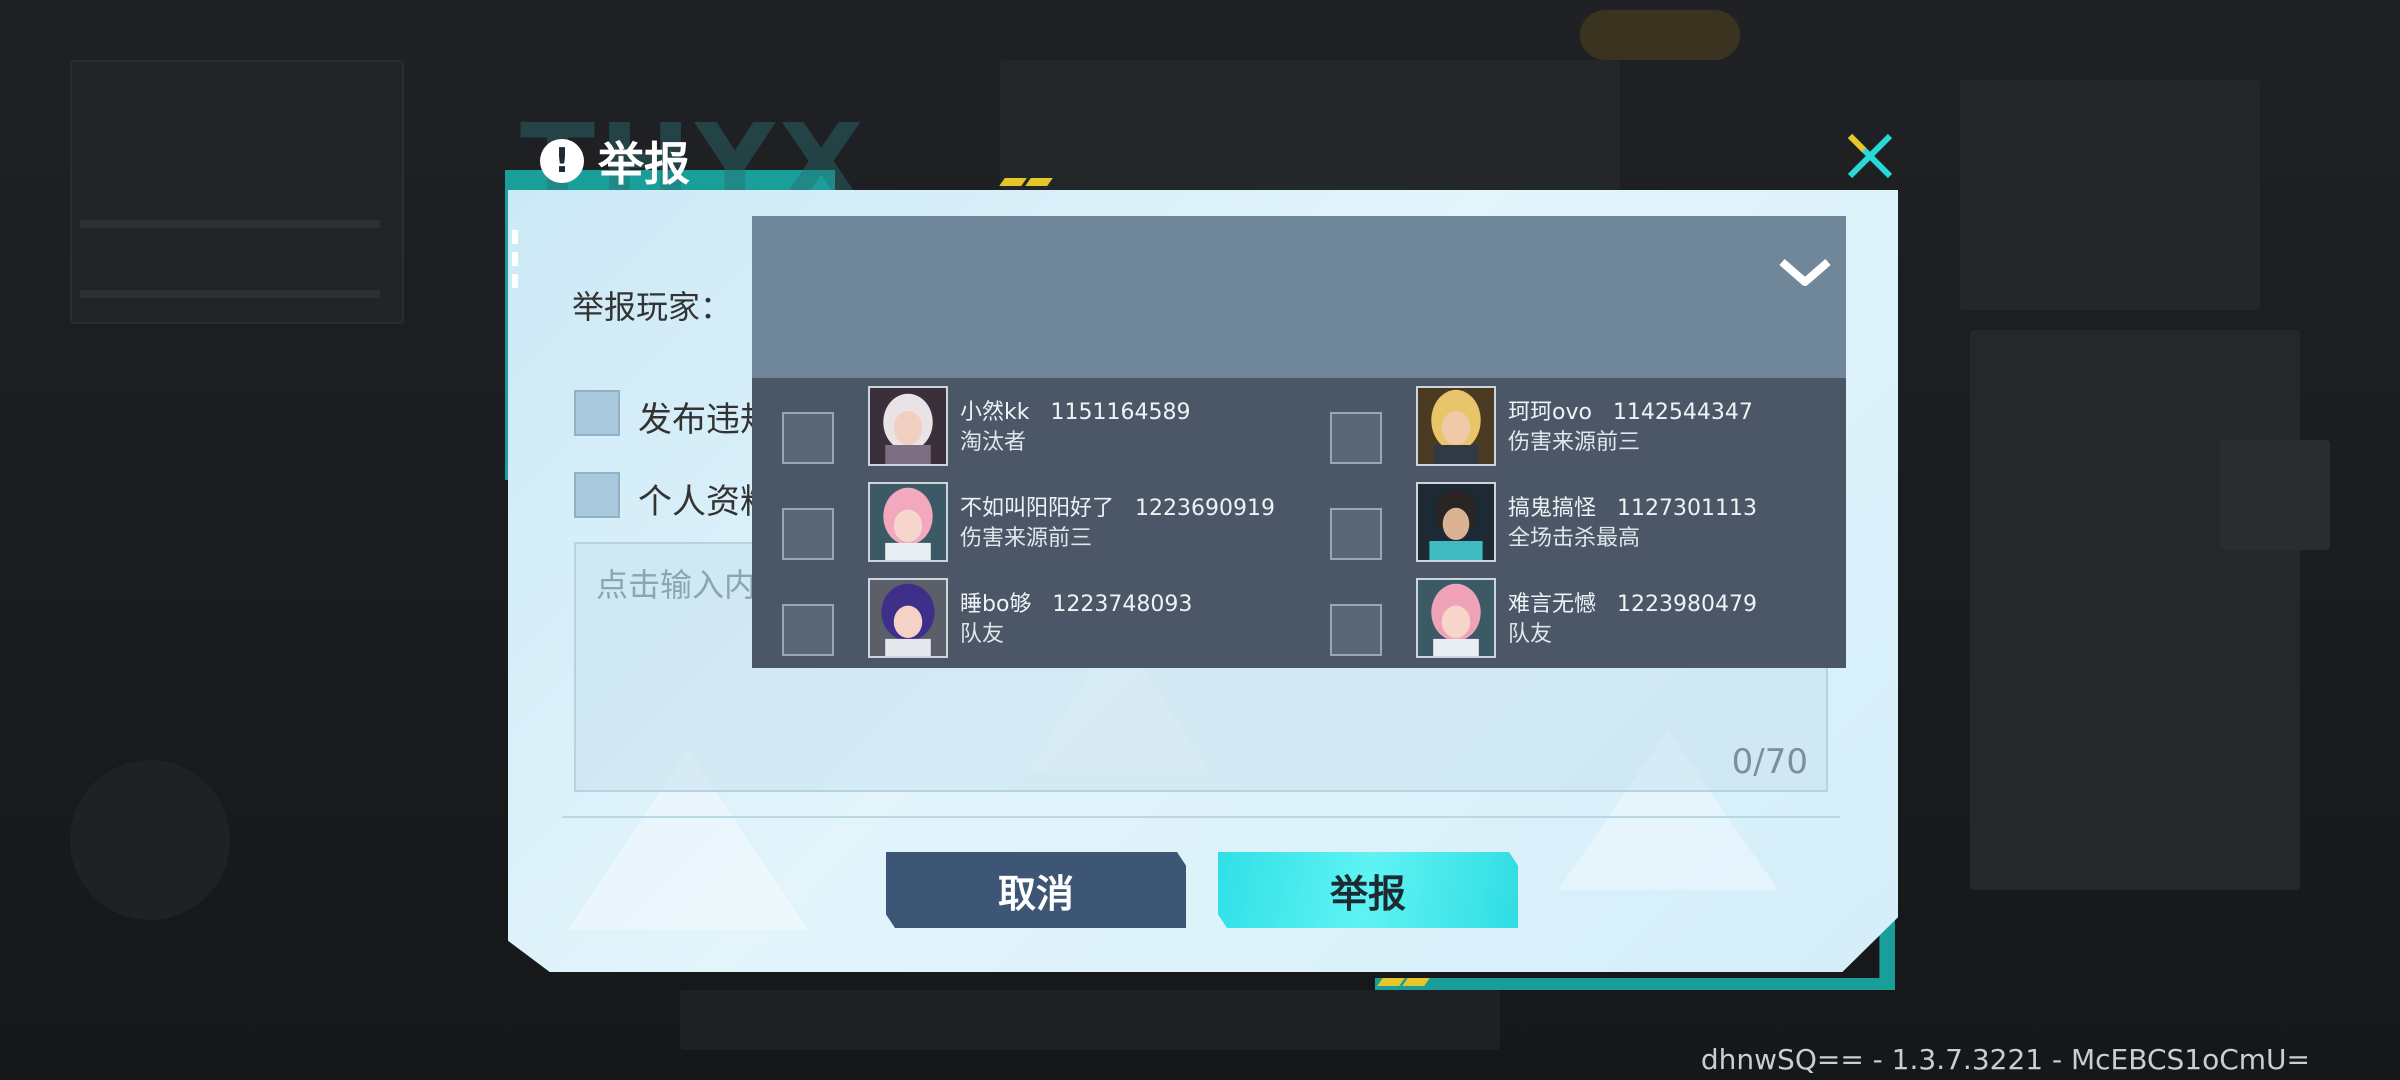  I want to click on background-bar, so click(1090, 1020).